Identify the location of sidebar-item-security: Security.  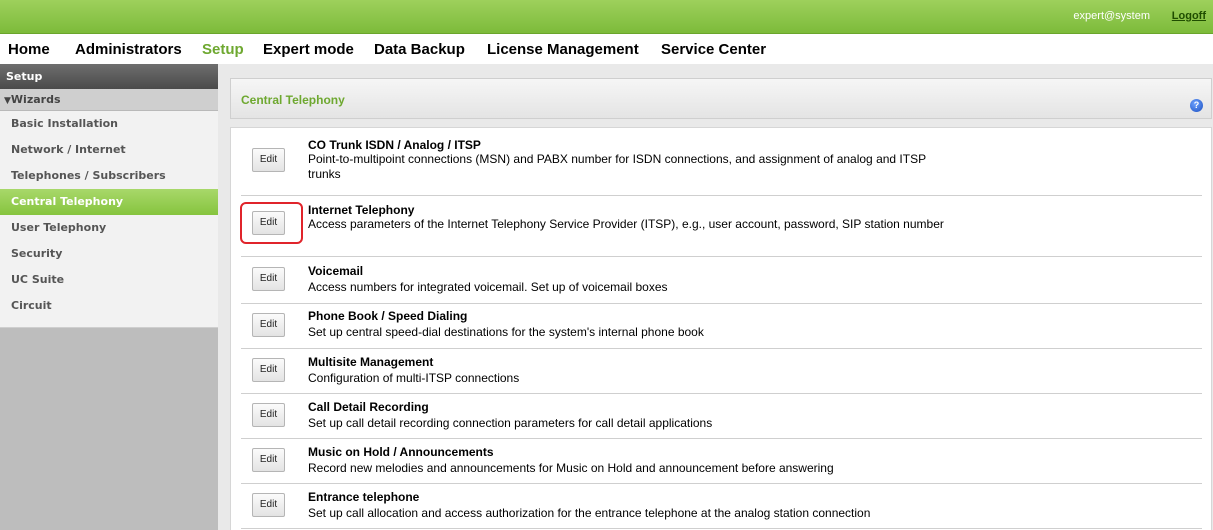
(109, 254).